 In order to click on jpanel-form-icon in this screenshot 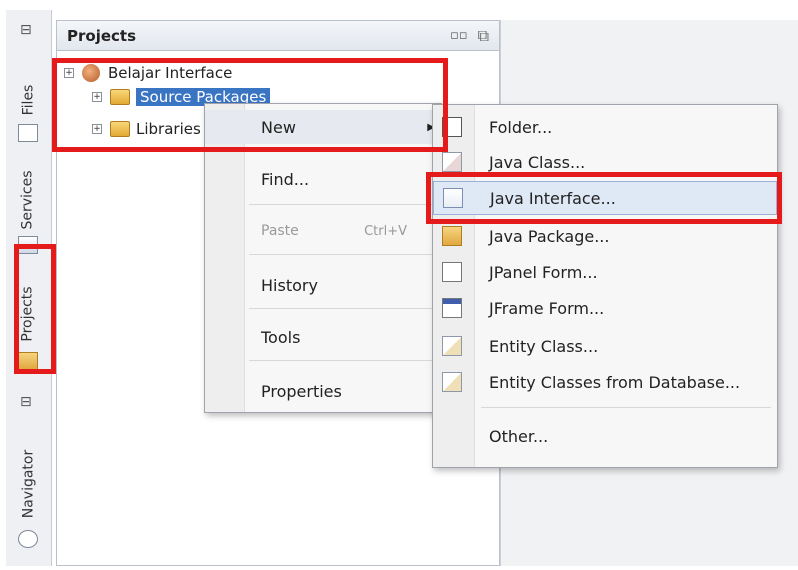, I will do `click(452, 272)`.